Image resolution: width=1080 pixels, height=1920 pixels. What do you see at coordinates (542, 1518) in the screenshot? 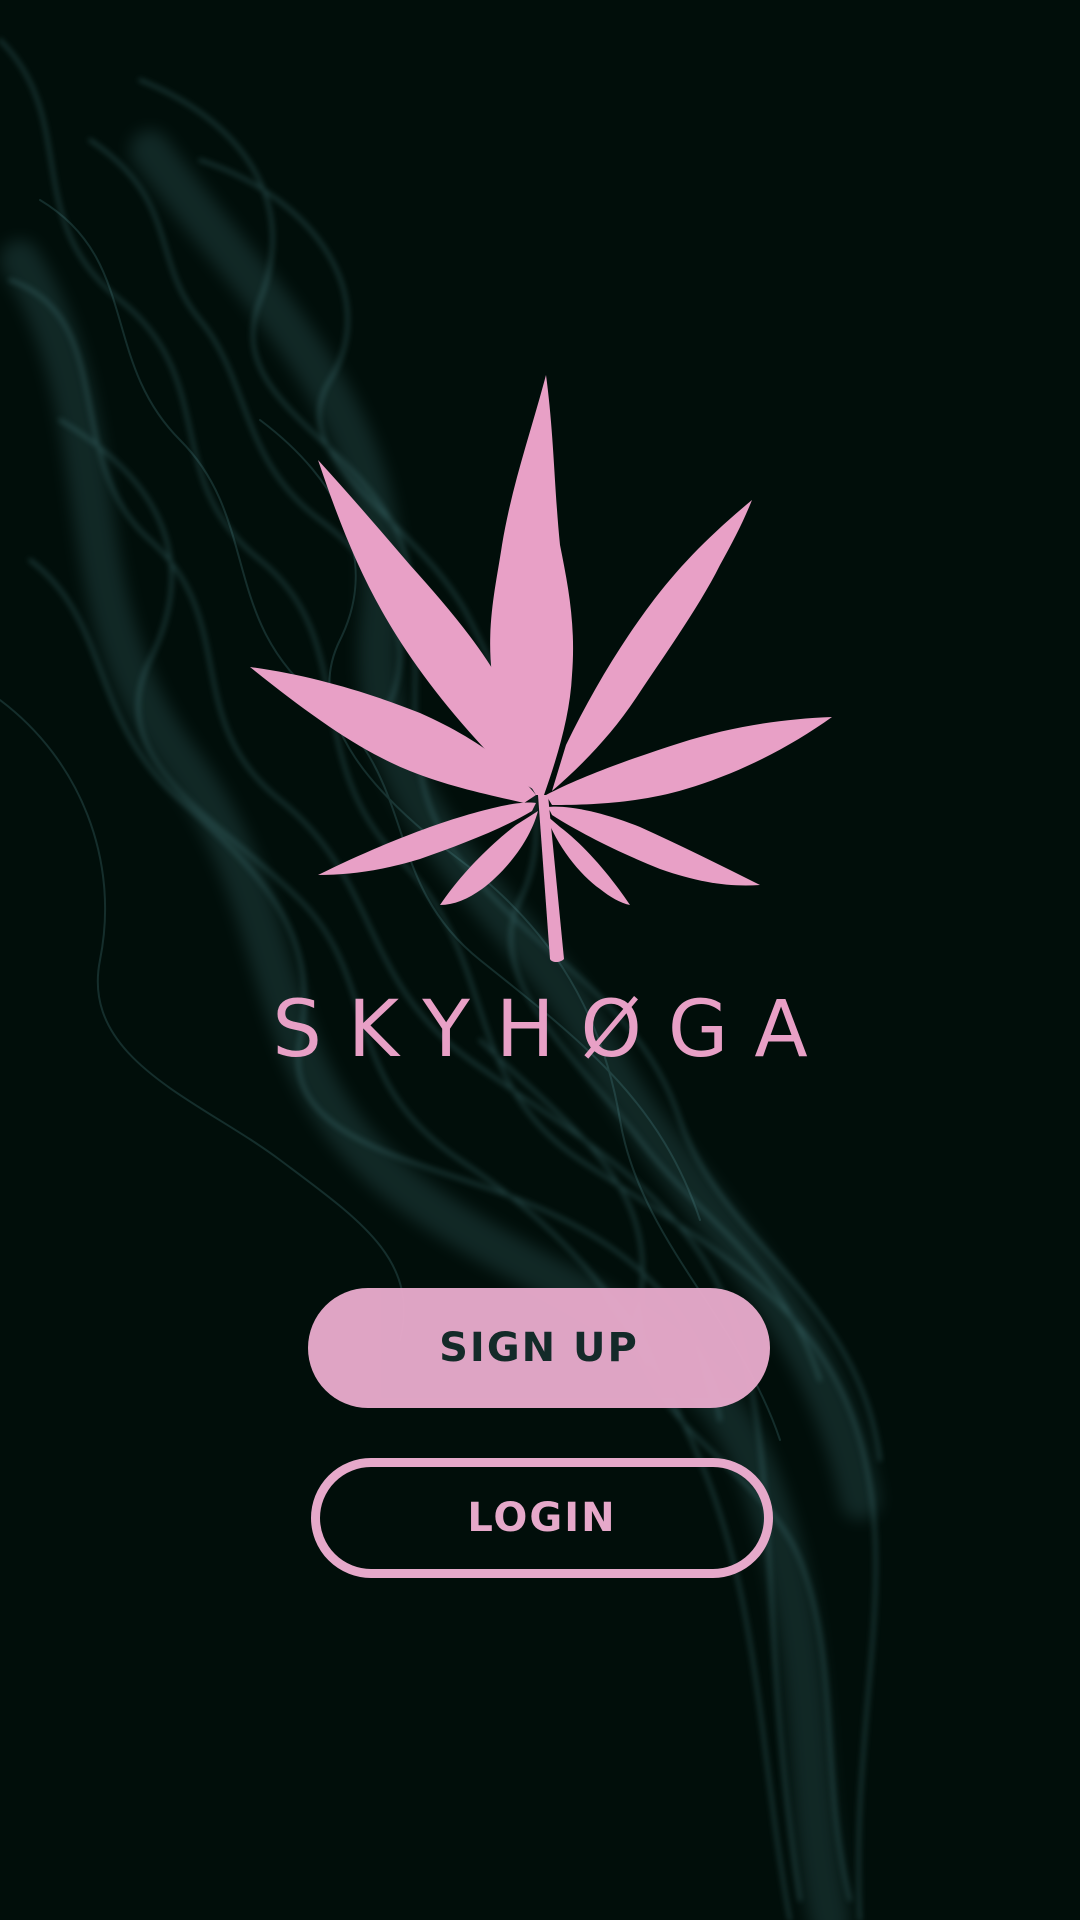
I see `login-button: LOGIN` at bounding box center [542, 1518].